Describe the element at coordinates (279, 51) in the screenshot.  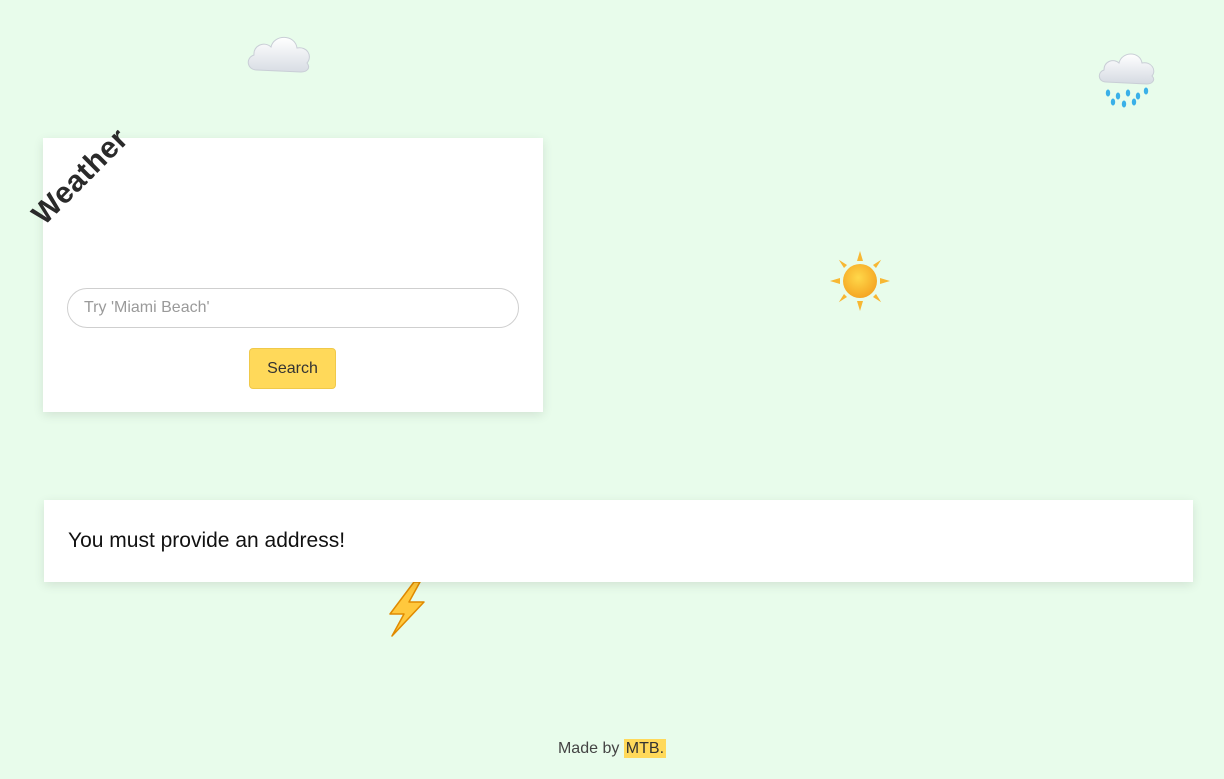
I see `cloud-icon` at that location.